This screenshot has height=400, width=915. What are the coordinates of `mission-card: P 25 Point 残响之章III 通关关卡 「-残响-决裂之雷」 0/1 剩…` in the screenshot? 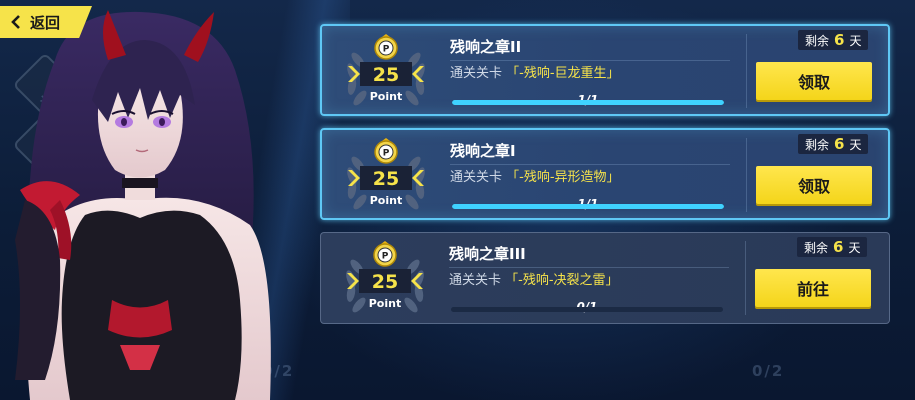 It's located at (605, 278).